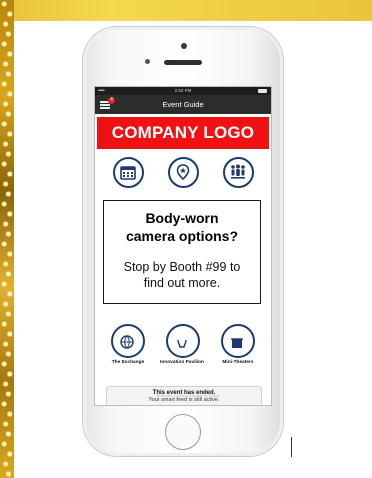  I want to click on powered-by-footer: Built with CrowdCompass by Cvent, so click(188, 395).